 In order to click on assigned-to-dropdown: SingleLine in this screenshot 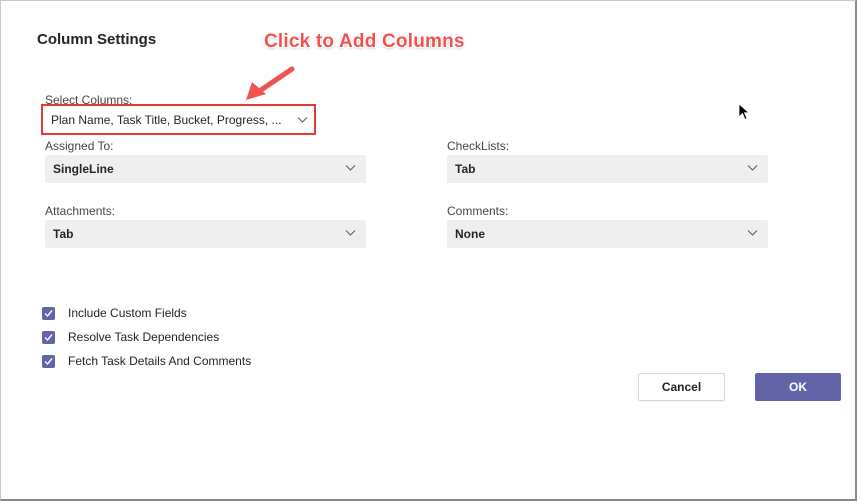, I will do `click(205, 169)`.